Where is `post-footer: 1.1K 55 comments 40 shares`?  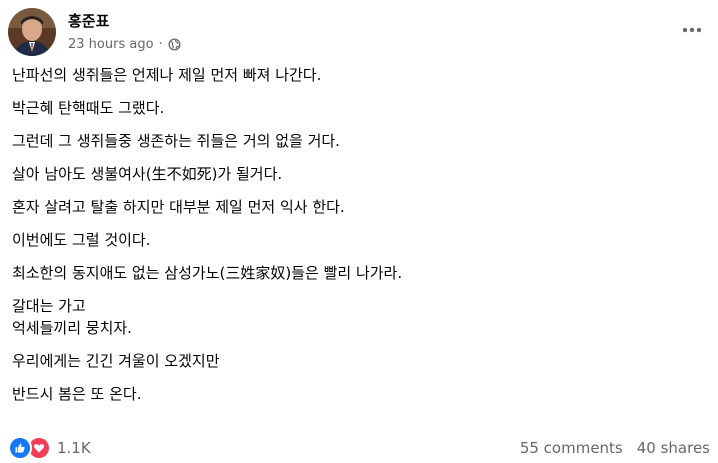 post-footer: 1.1K 55 comments 40 shares is located at coordinates (363, 448).